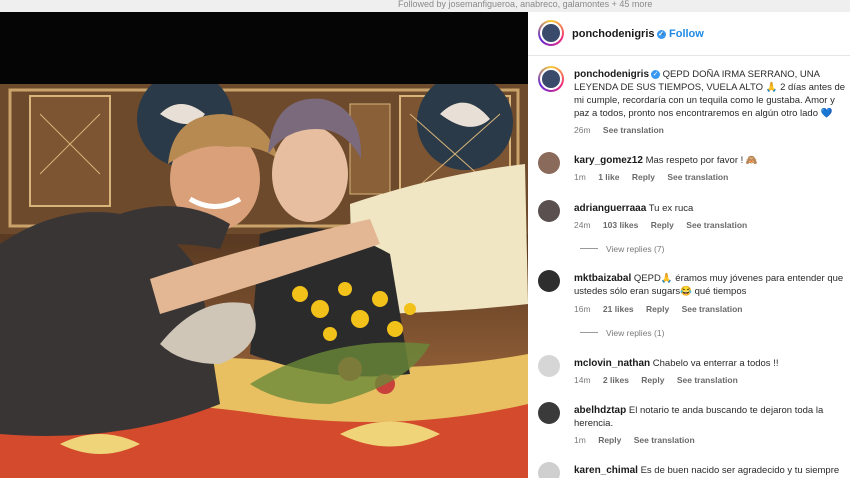 The width and height of the screenshot is (850, 478). Describe the element at coordinates (582, 380) in the screenshot. I see `comment-time: 14m` at that location.